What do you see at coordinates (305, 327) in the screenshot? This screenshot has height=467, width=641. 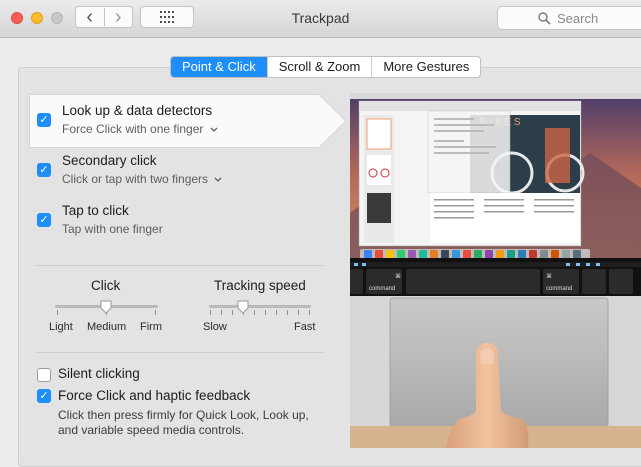 I see `tracking-fast-label: Fast` at bounding box center [305, 327].